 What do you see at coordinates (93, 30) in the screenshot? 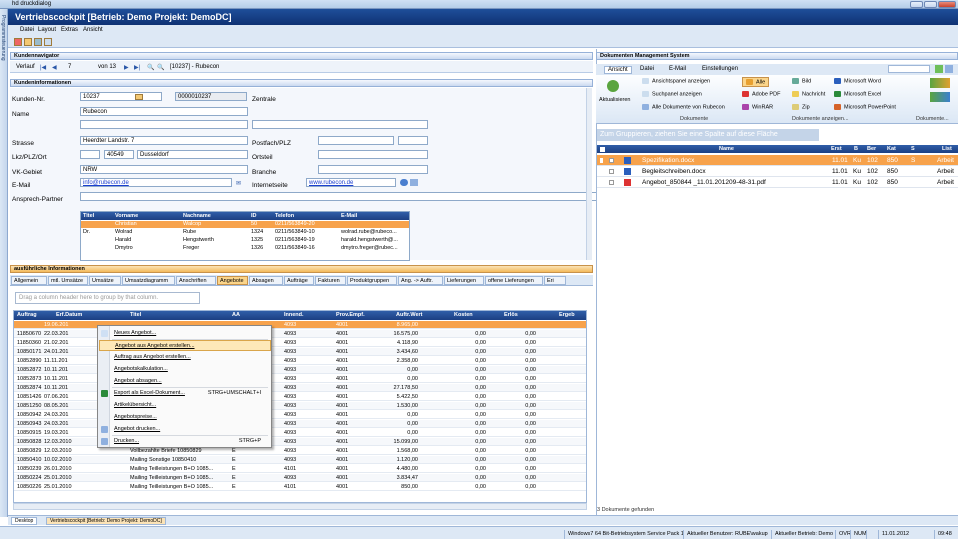
I see `menu-ansicht: Ansicht` at bounding box center [93, 30].